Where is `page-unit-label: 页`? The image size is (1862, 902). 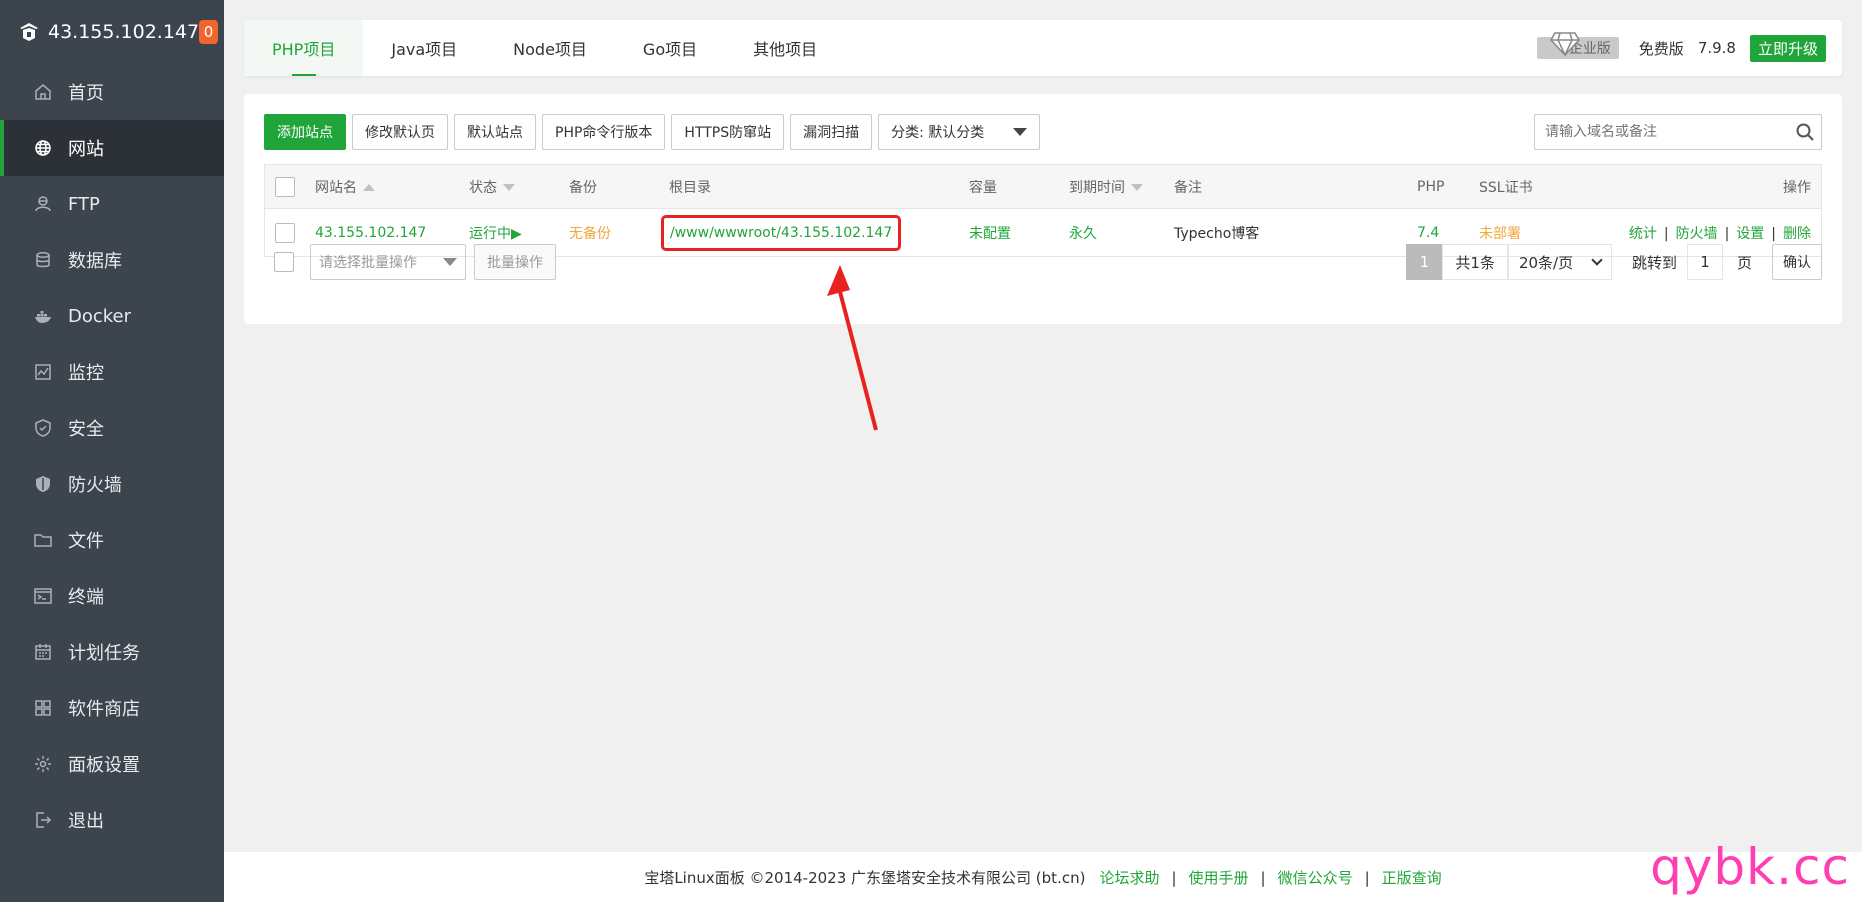 page-unit-label: 页 is located at coordinates (1744, 262).